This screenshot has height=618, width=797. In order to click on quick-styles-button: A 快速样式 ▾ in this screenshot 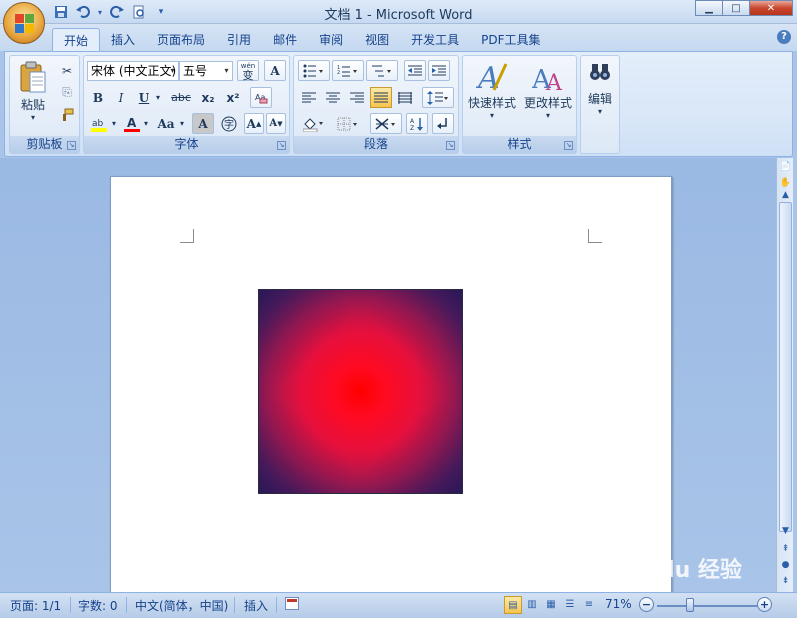, I will do `click(492, 96)`.